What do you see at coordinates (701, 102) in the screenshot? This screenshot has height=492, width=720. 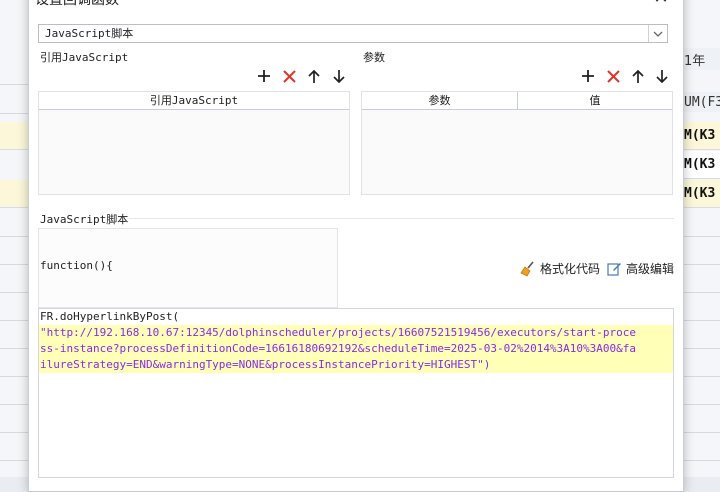 I see `header-cell: UM(F3` at bounding box center [701, 102].